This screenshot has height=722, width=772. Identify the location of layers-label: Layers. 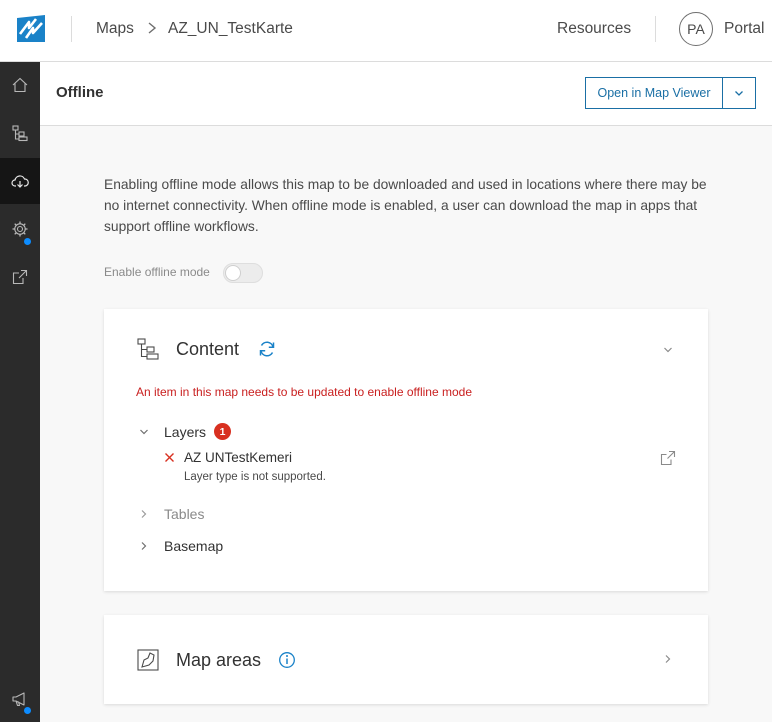
(185, 431).